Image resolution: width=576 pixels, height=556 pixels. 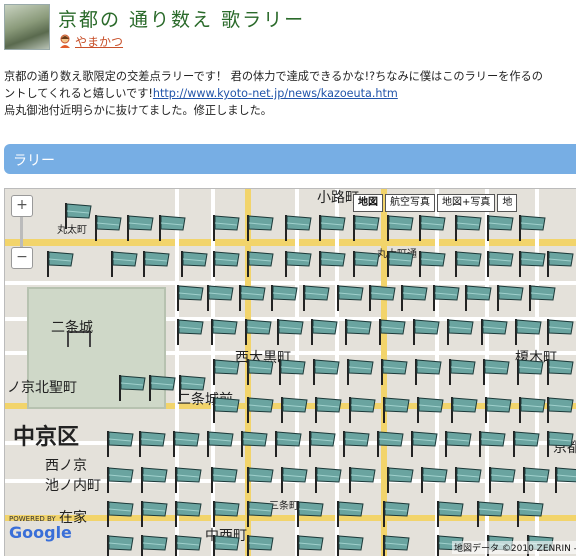 What do you see at coordinates (22, 258) in the screenshot?
I see `zoom-out-button: −` at bounding box center [22, 258].